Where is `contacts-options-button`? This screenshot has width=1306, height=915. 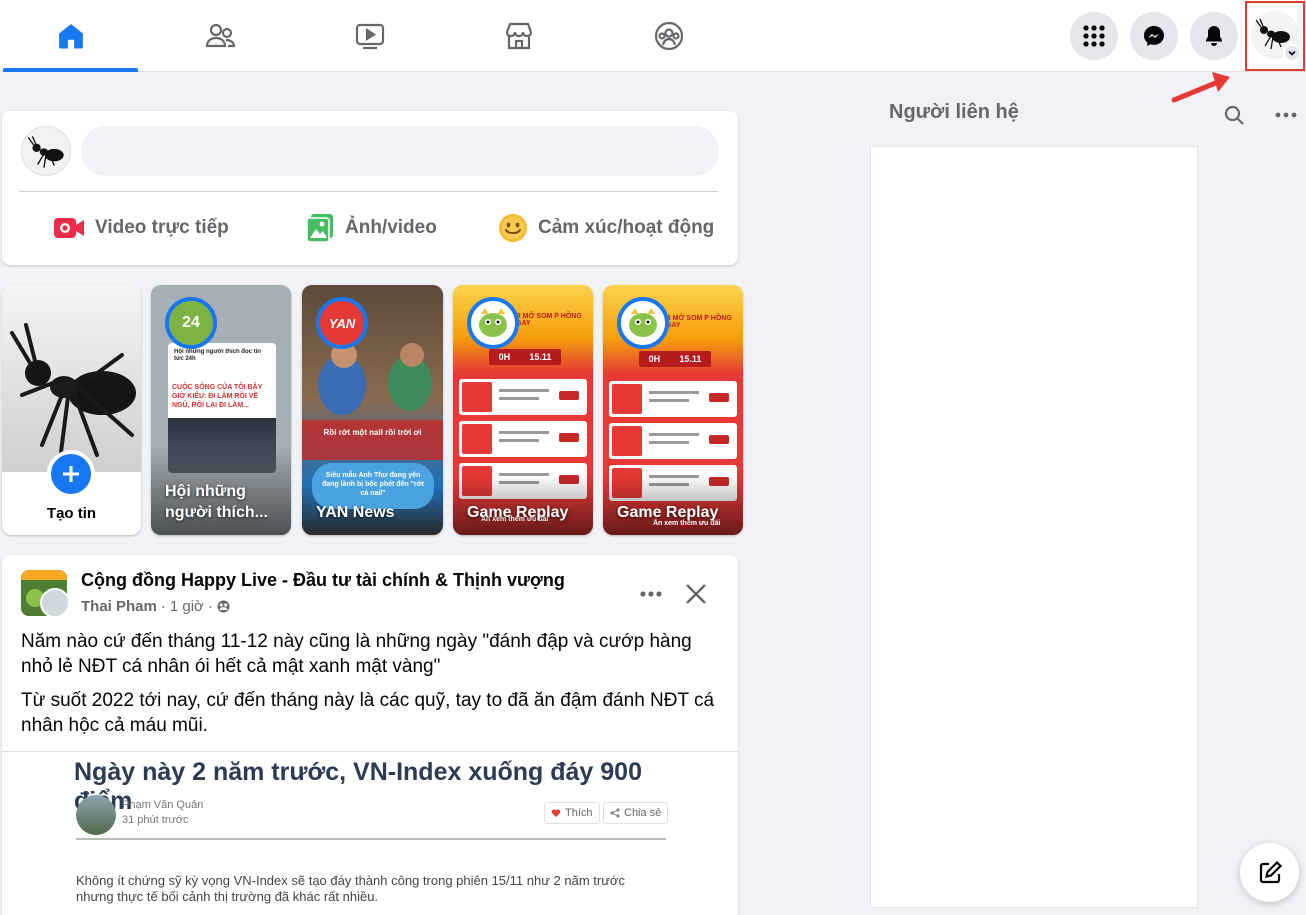 contacts-options-button is located at coordinates (1286, 115).